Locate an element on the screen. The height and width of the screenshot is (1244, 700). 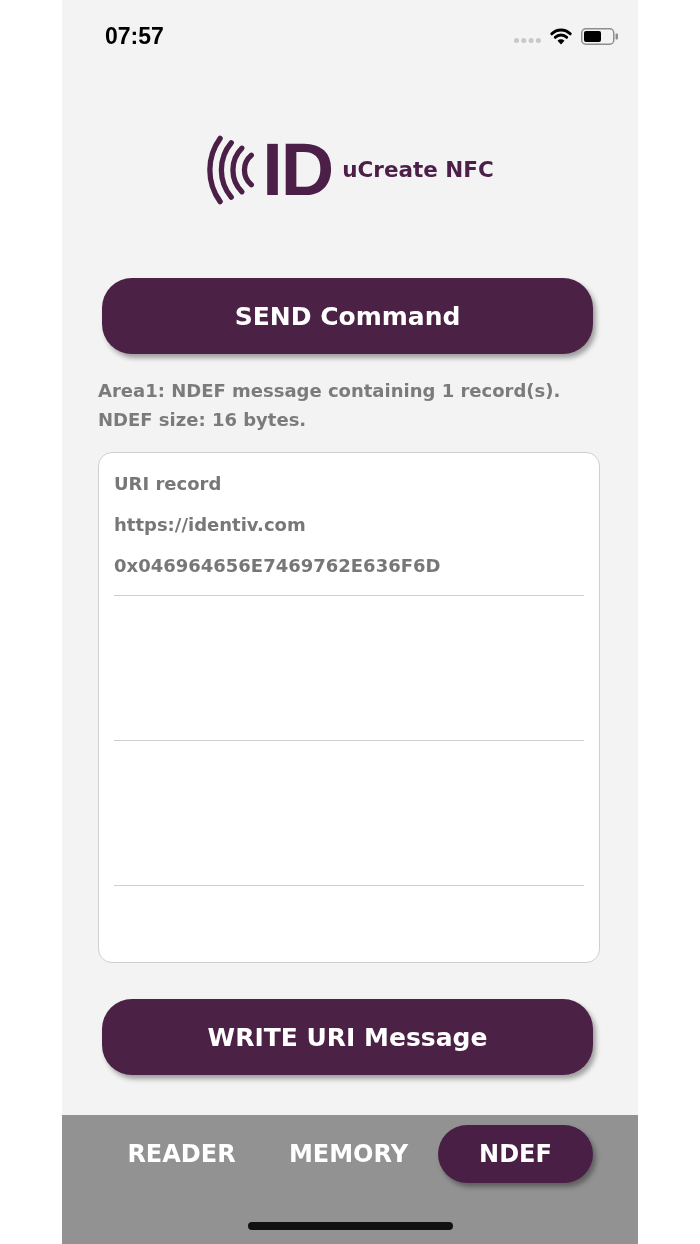
send-command-button: SEND Command is located at coordinates (347, 316).